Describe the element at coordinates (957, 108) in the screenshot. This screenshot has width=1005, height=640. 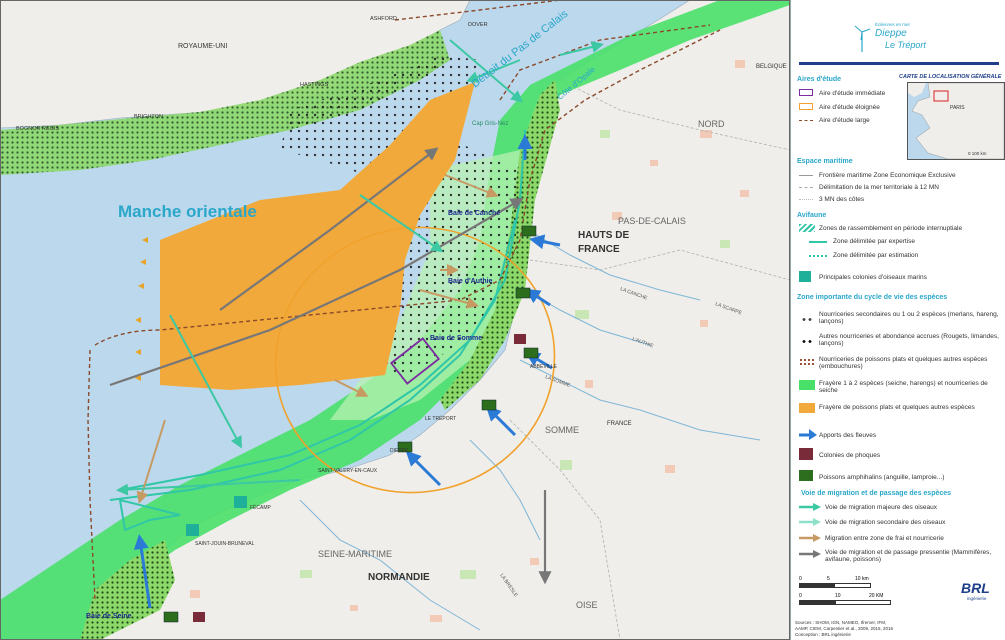
I see `svg-text: PARIS` at that location.